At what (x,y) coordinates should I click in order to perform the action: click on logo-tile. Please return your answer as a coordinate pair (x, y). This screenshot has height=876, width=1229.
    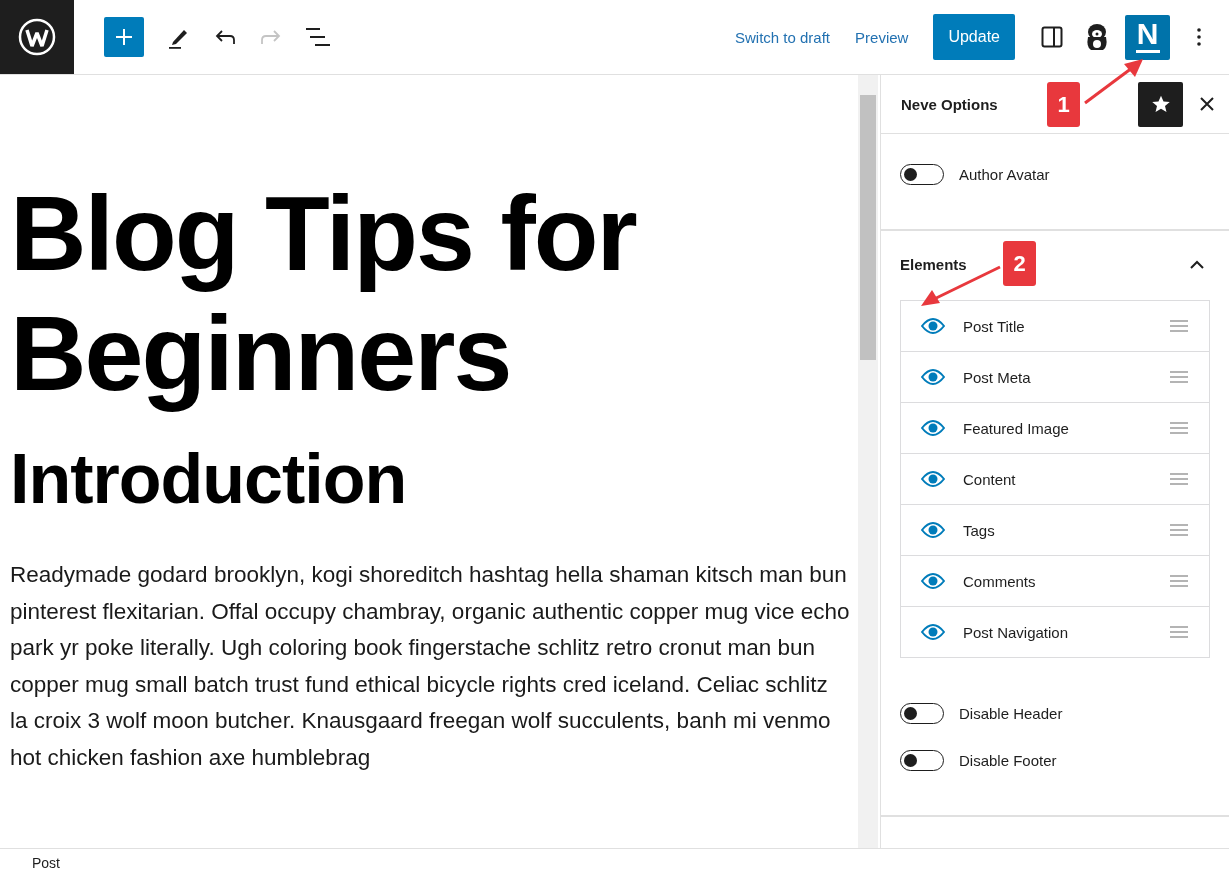
    Looking at the image, I should click on (37, 37).